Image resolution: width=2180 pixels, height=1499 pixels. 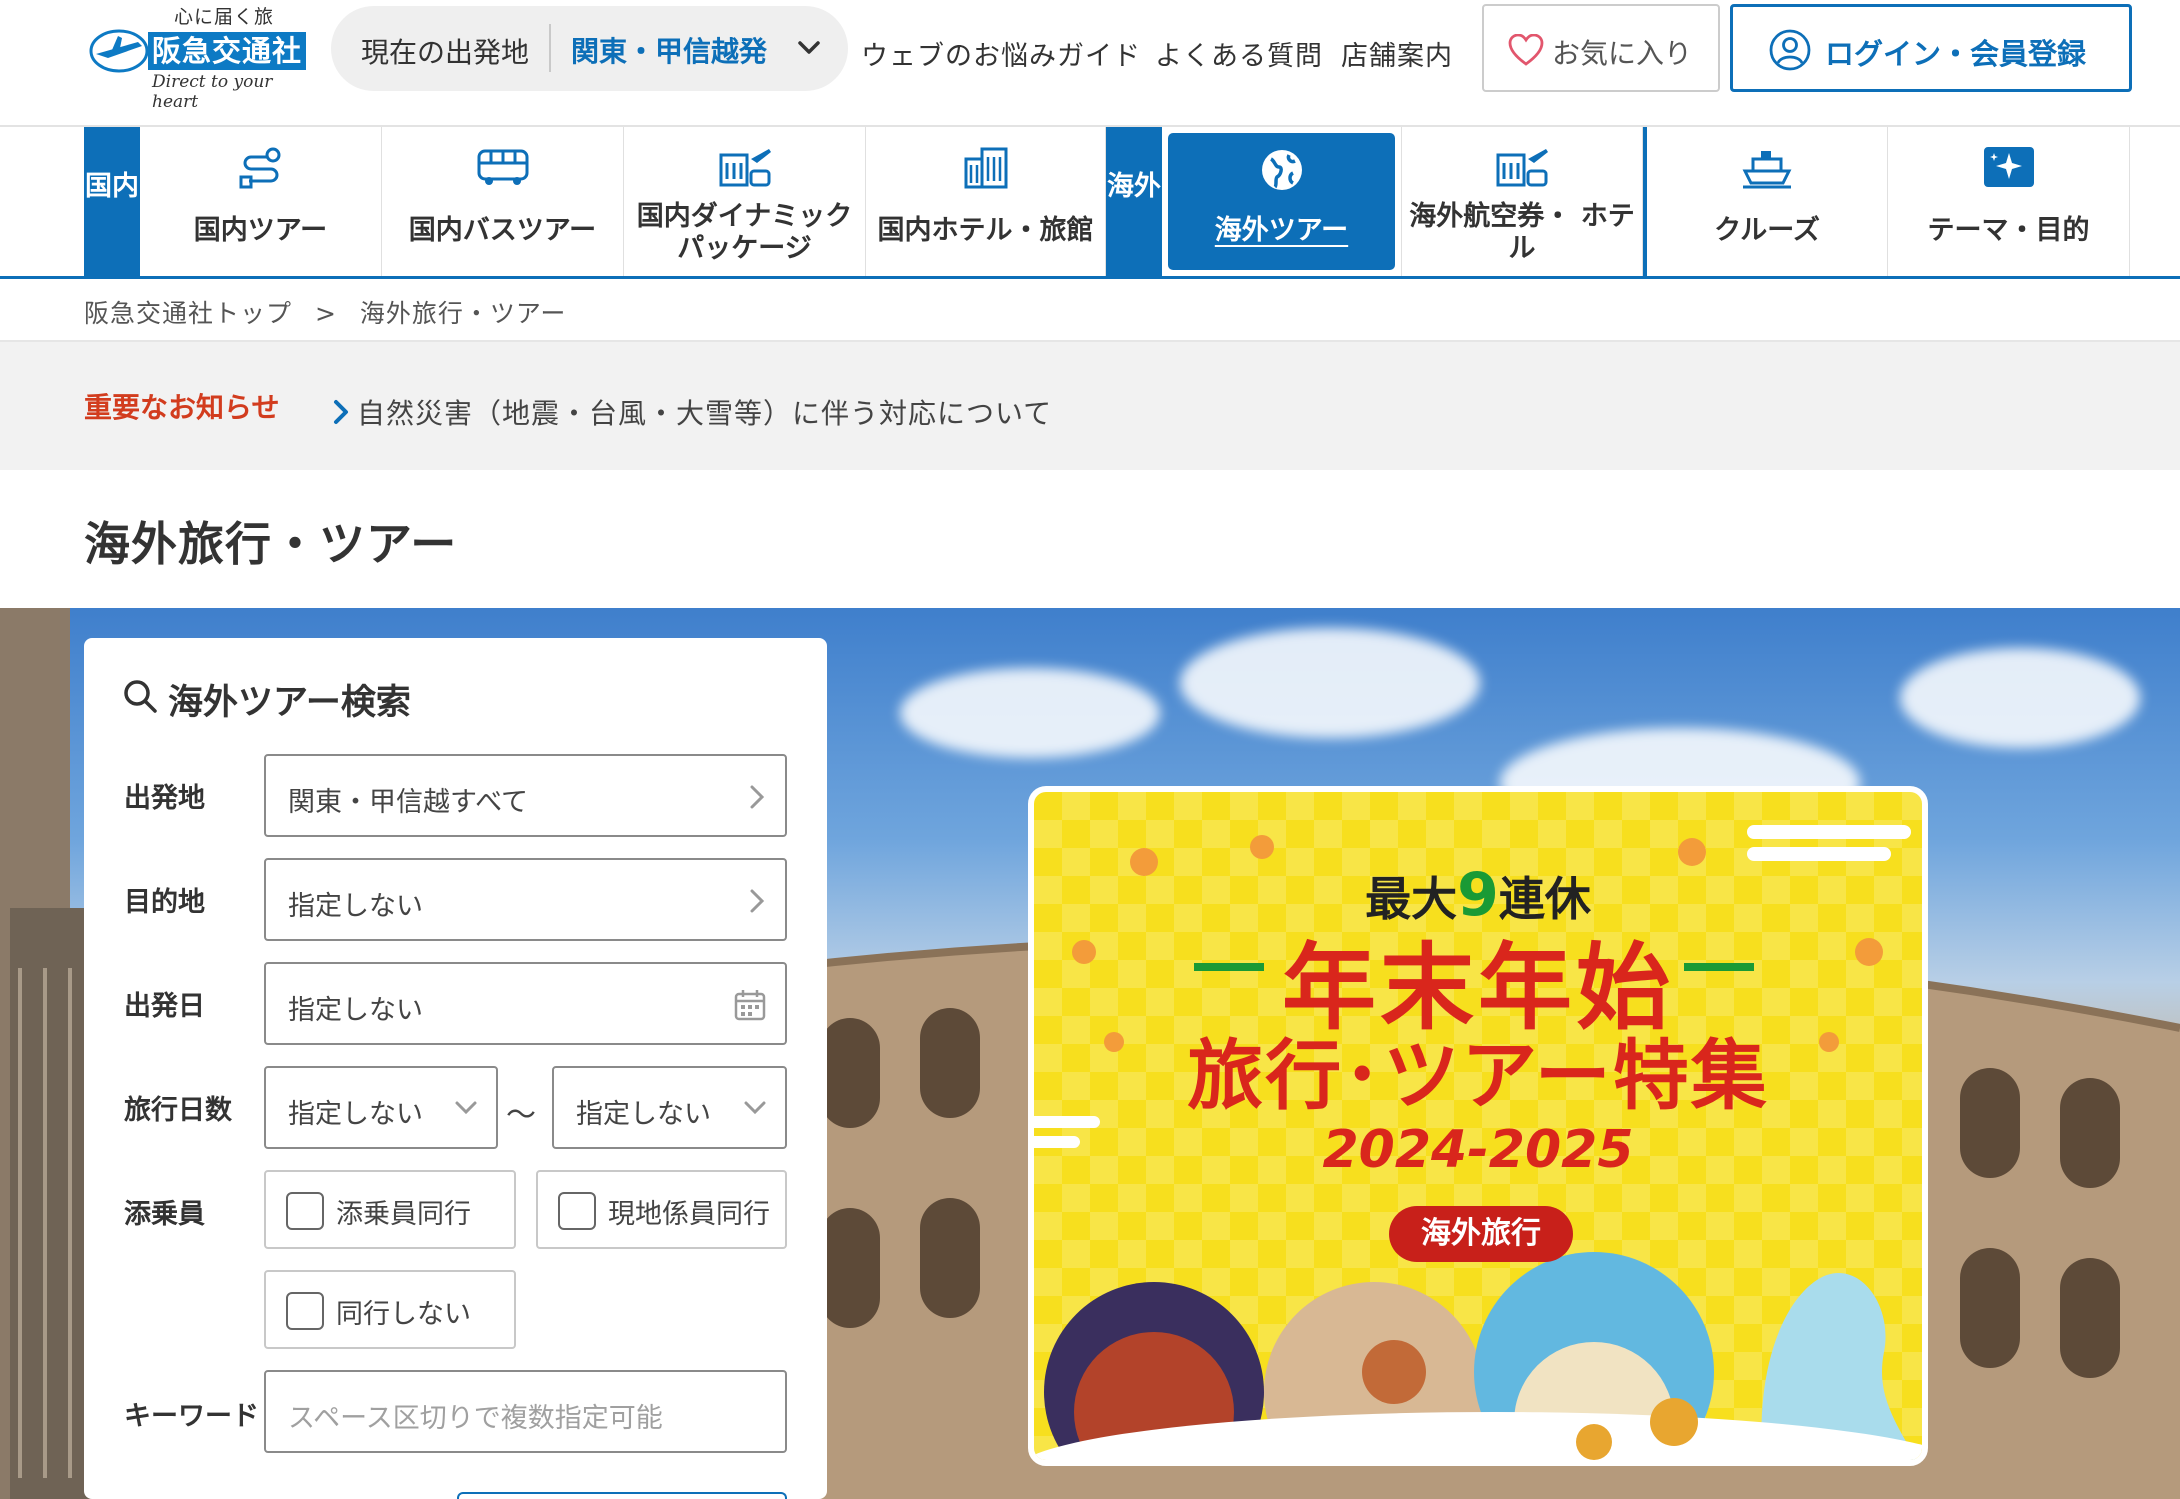 What do you see at coordinates (164, 1214) in the screenshot?
I see `conductor-field-label: 添乗員` at bounding box center [164, 1214].